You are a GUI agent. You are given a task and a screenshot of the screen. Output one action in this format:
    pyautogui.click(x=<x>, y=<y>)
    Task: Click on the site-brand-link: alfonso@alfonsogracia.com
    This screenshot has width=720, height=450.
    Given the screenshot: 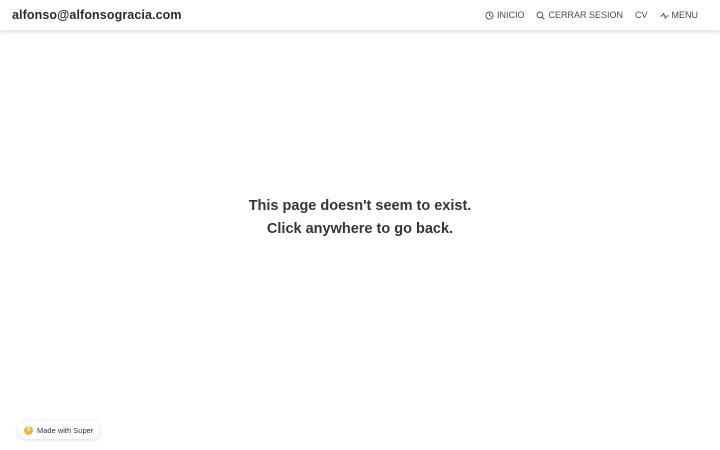 What is the action you would take?
    pyautogui.click(x=97, y=15)
    